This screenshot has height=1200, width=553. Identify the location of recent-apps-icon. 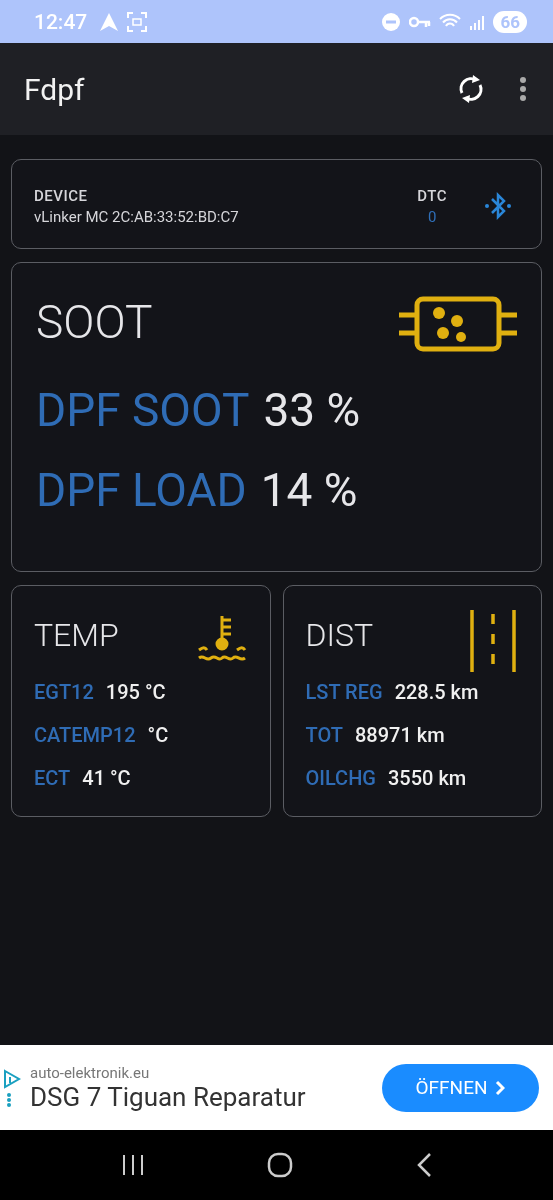
(133, 1165).